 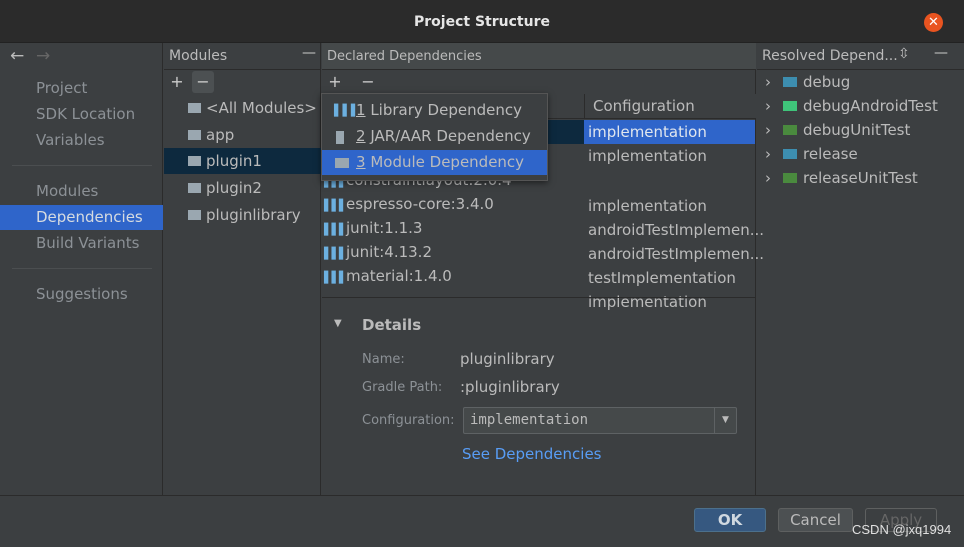 What do you see at coordinates (827, 82) in the screenshot?
I see `tree-label: debug` at bounding box center [827, 82].